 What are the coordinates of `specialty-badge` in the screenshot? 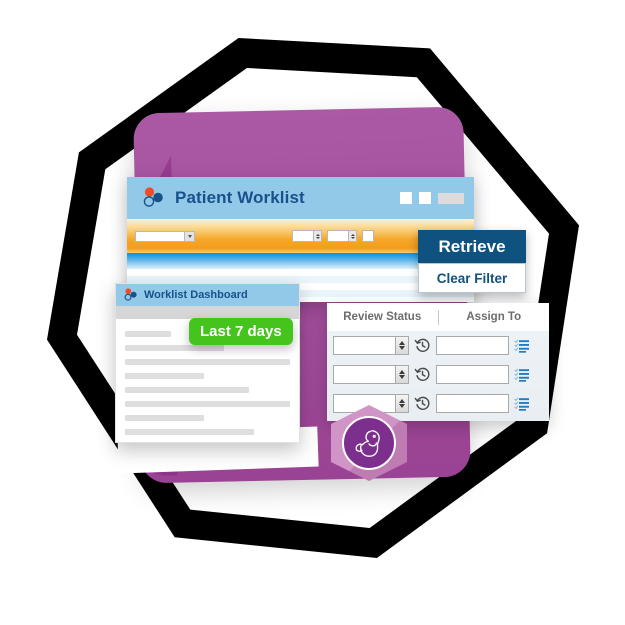 It's located at (369, 443).